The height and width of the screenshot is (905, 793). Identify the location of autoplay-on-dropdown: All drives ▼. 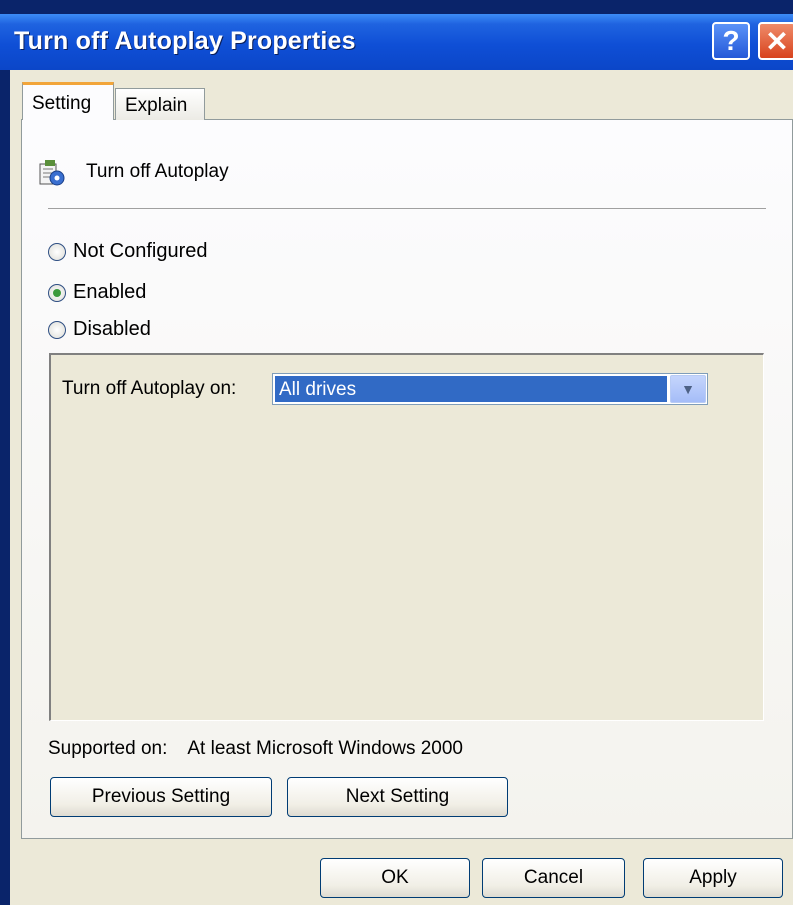
(490, 389).